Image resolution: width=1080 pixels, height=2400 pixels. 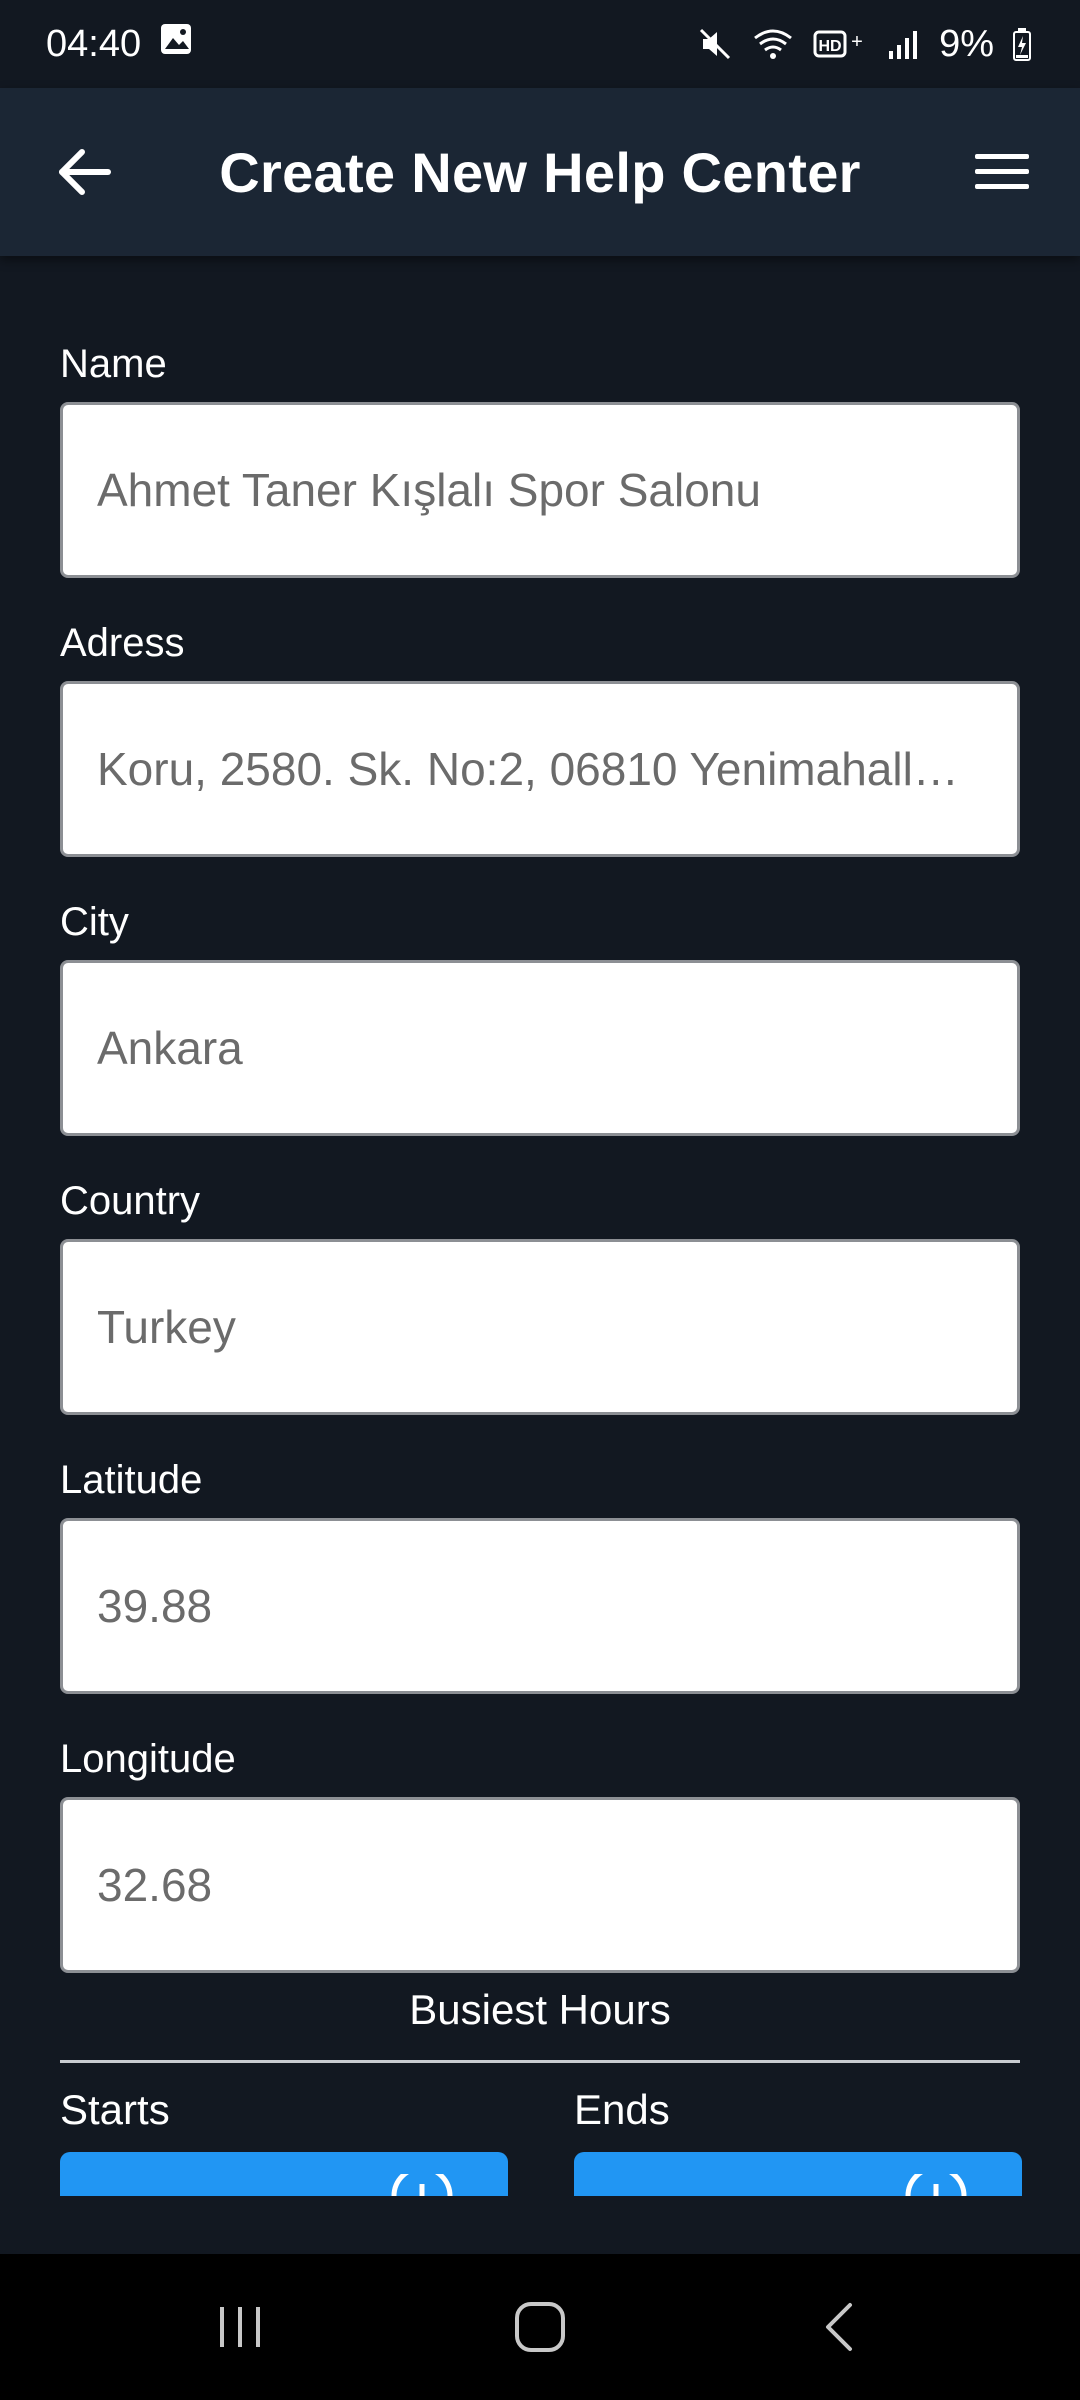 I want to click on country-field: Country Turkey, so click(x=540, y=1294).